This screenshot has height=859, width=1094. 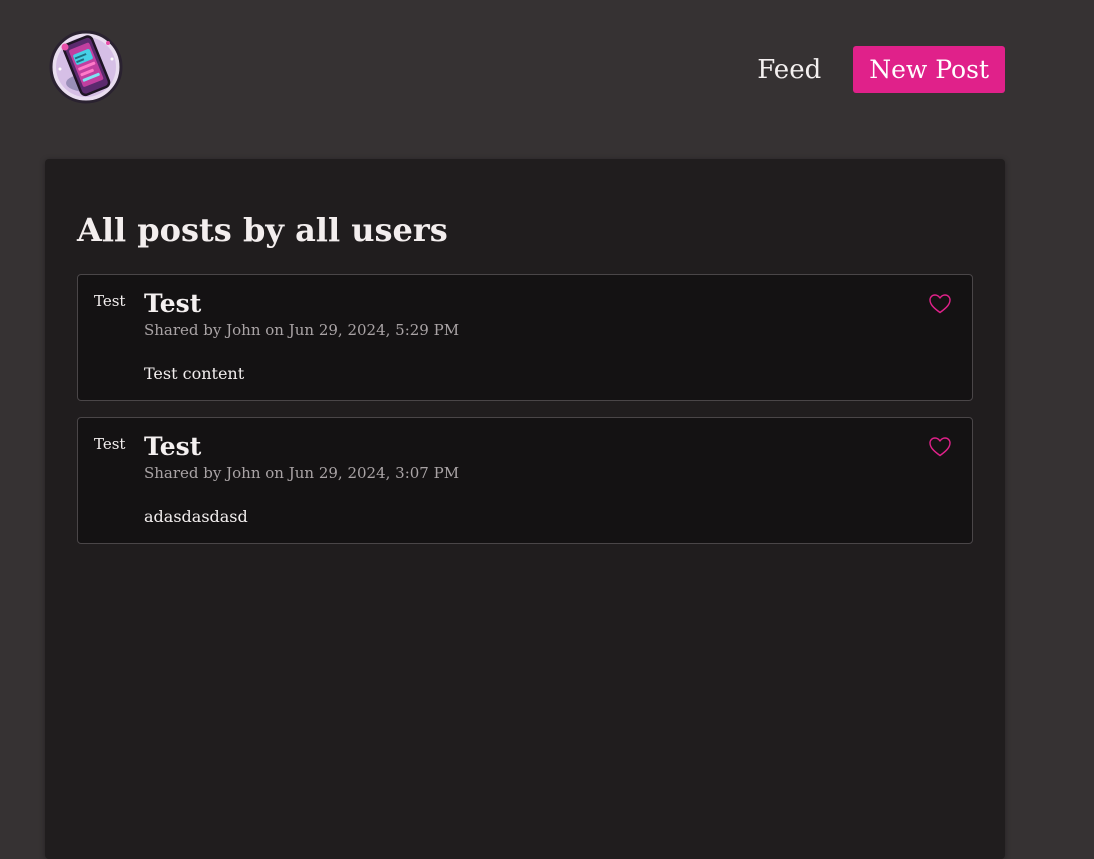 What do you see at coordinates (196, 516) in the screenshot?
I see `post-content: adasdasdasd` at bounding box center [196, 516].